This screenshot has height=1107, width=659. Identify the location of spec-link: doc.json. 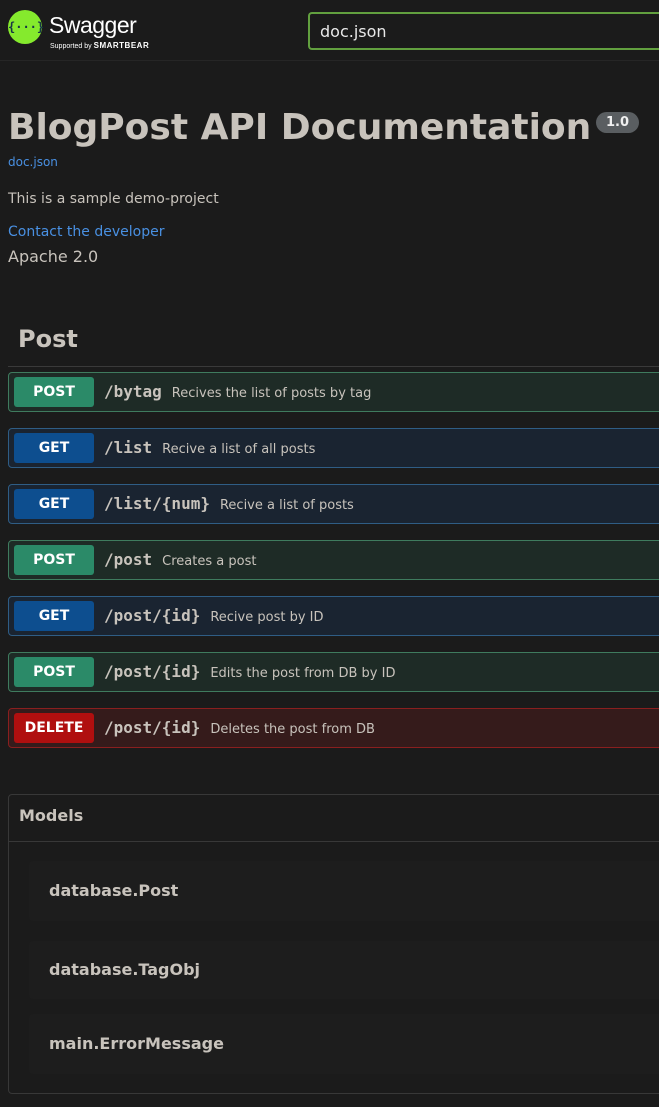
(33, 162).